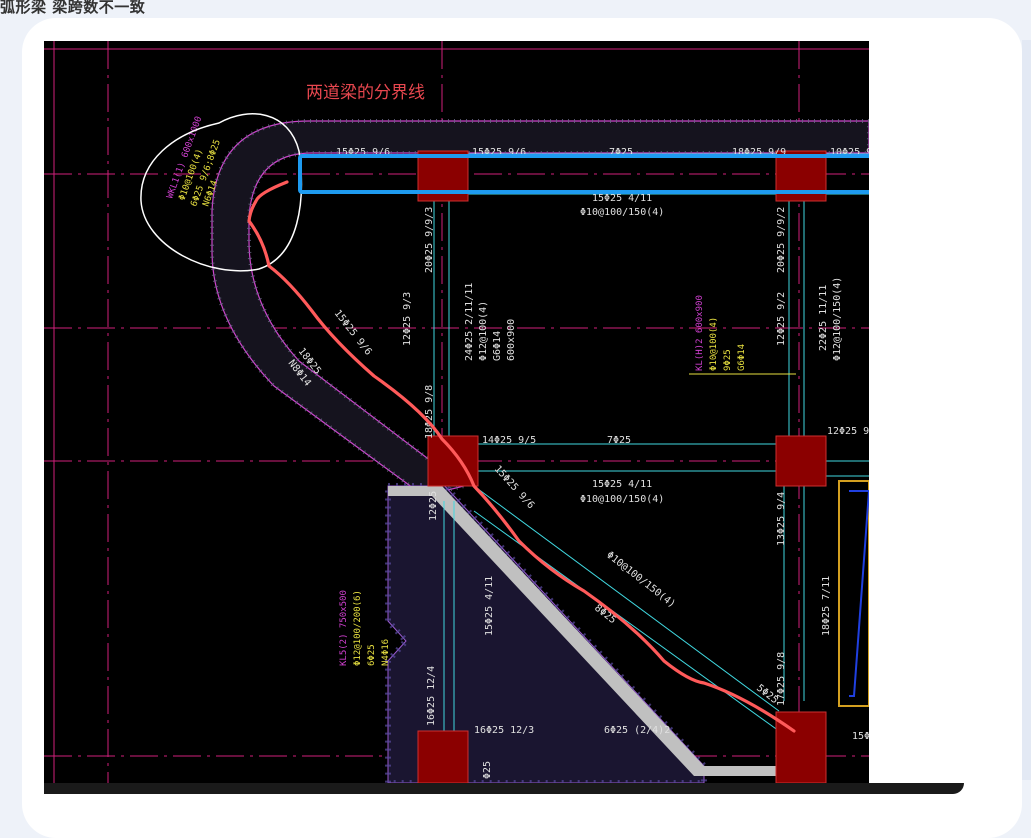 This screenshot has width=1031, height=838. Describe the element at coordinates (853, 593) in the screenshot. I see `right-opening` at that location.